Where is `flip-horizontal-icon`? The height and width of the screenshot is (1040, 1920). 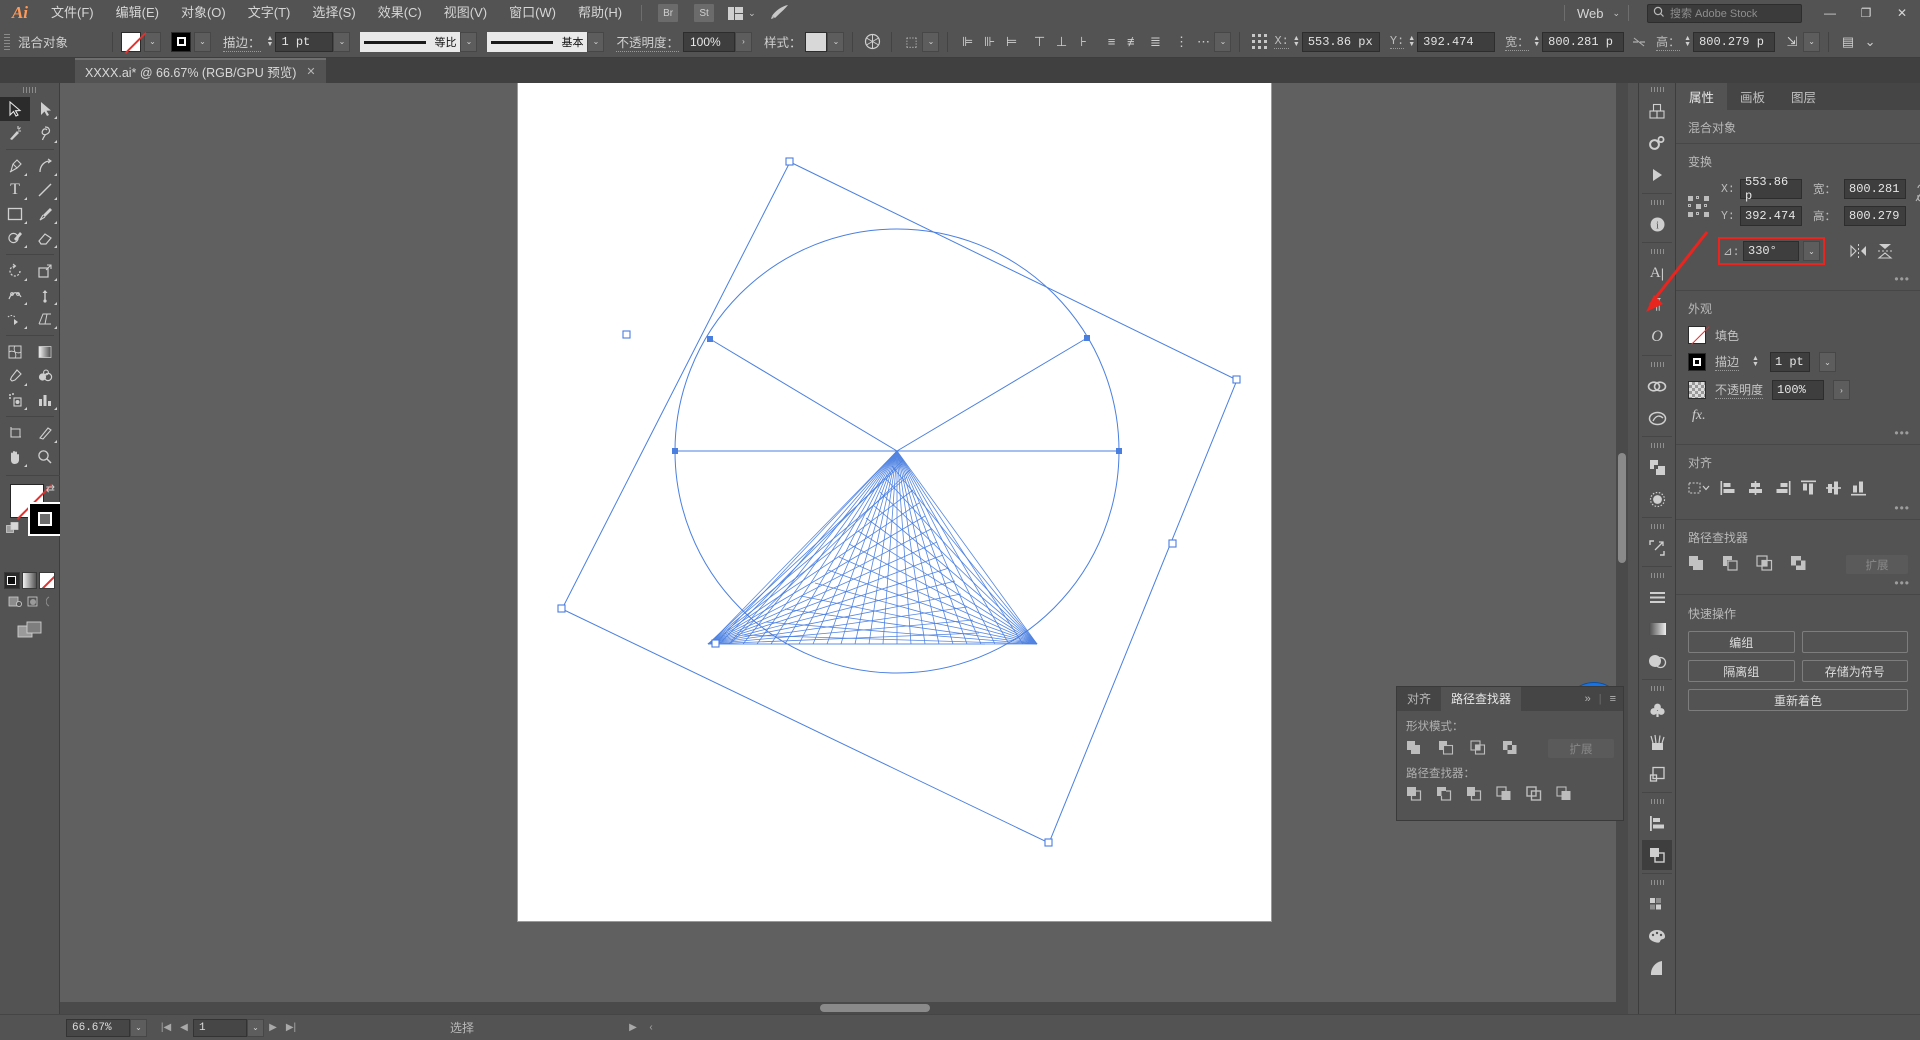
flip-horizontal-icon is located at coordinates (1858, 251).